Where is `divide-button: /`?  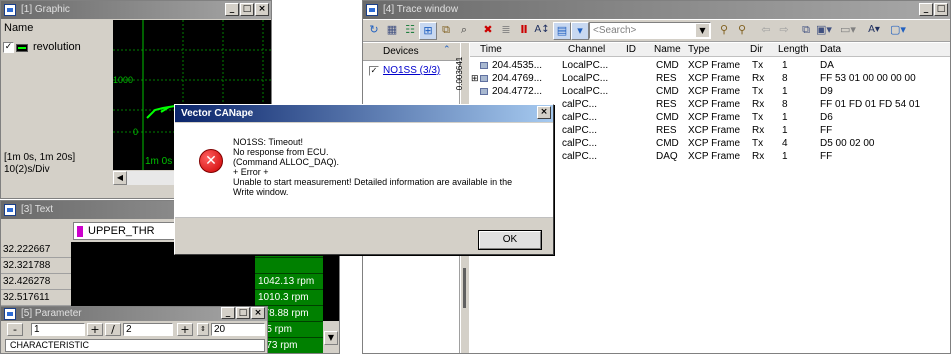
divide-button: / is located at coordinates (113, 329).